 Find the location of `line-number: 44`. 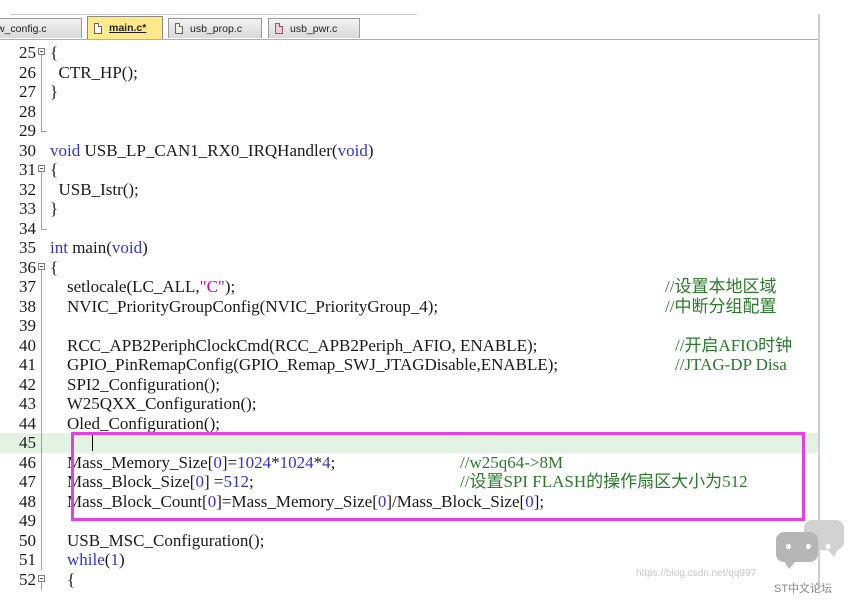

line-number: 44 is located at coordinates (27, 423).